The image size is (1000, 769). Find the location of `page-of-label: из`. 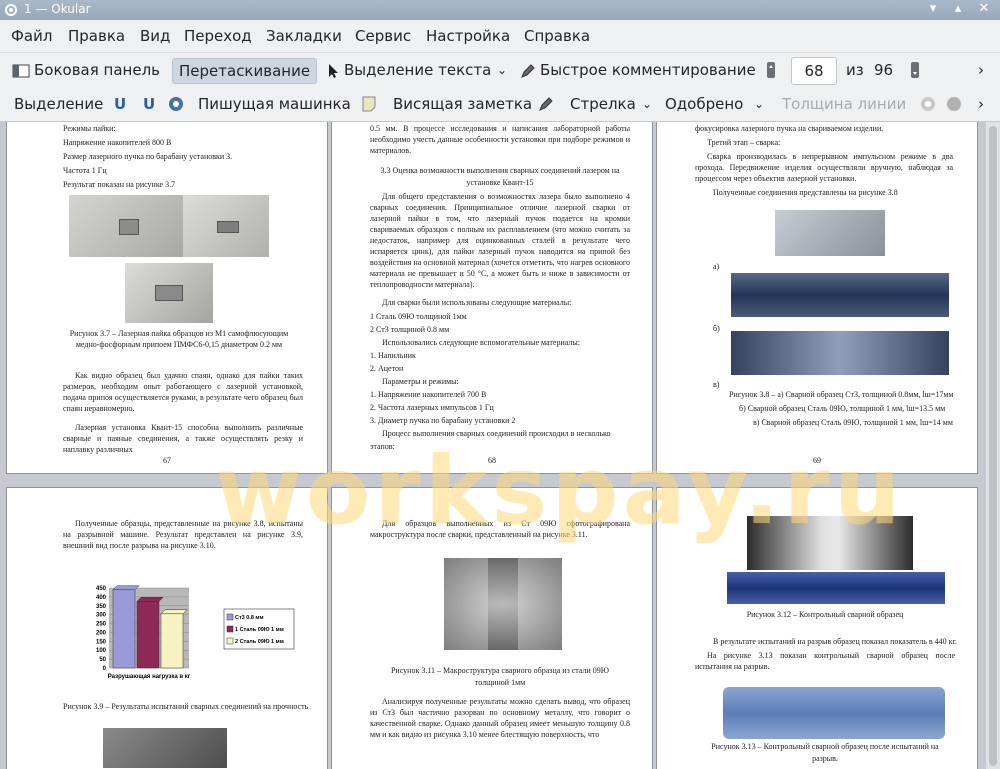

page-of-label: из is located at coordinates (855, 70).